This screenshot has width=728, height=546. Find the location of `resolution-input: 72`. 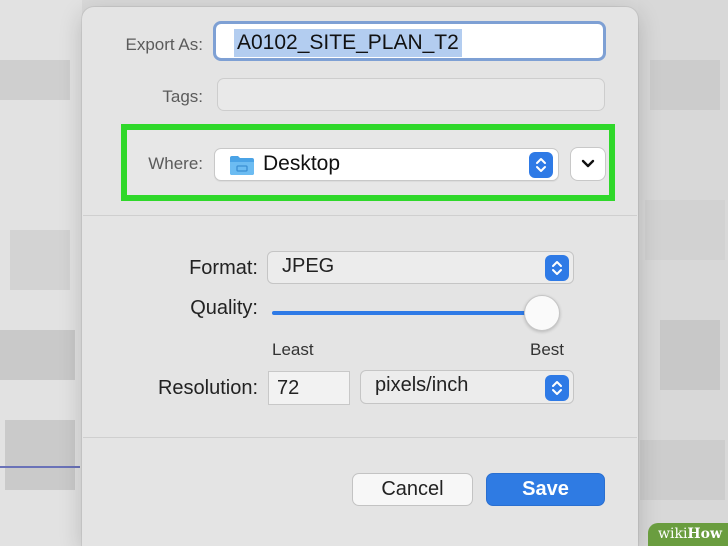

resolution-input: 72 is located at coordinates (309, 388).